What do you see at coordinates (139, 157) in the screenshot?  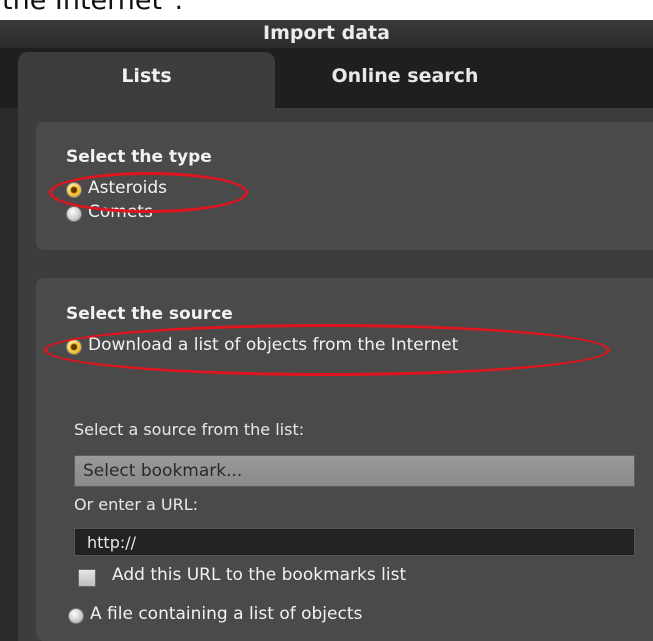 I see `select-type-title: Select the type` at bounding box center [139, 157].